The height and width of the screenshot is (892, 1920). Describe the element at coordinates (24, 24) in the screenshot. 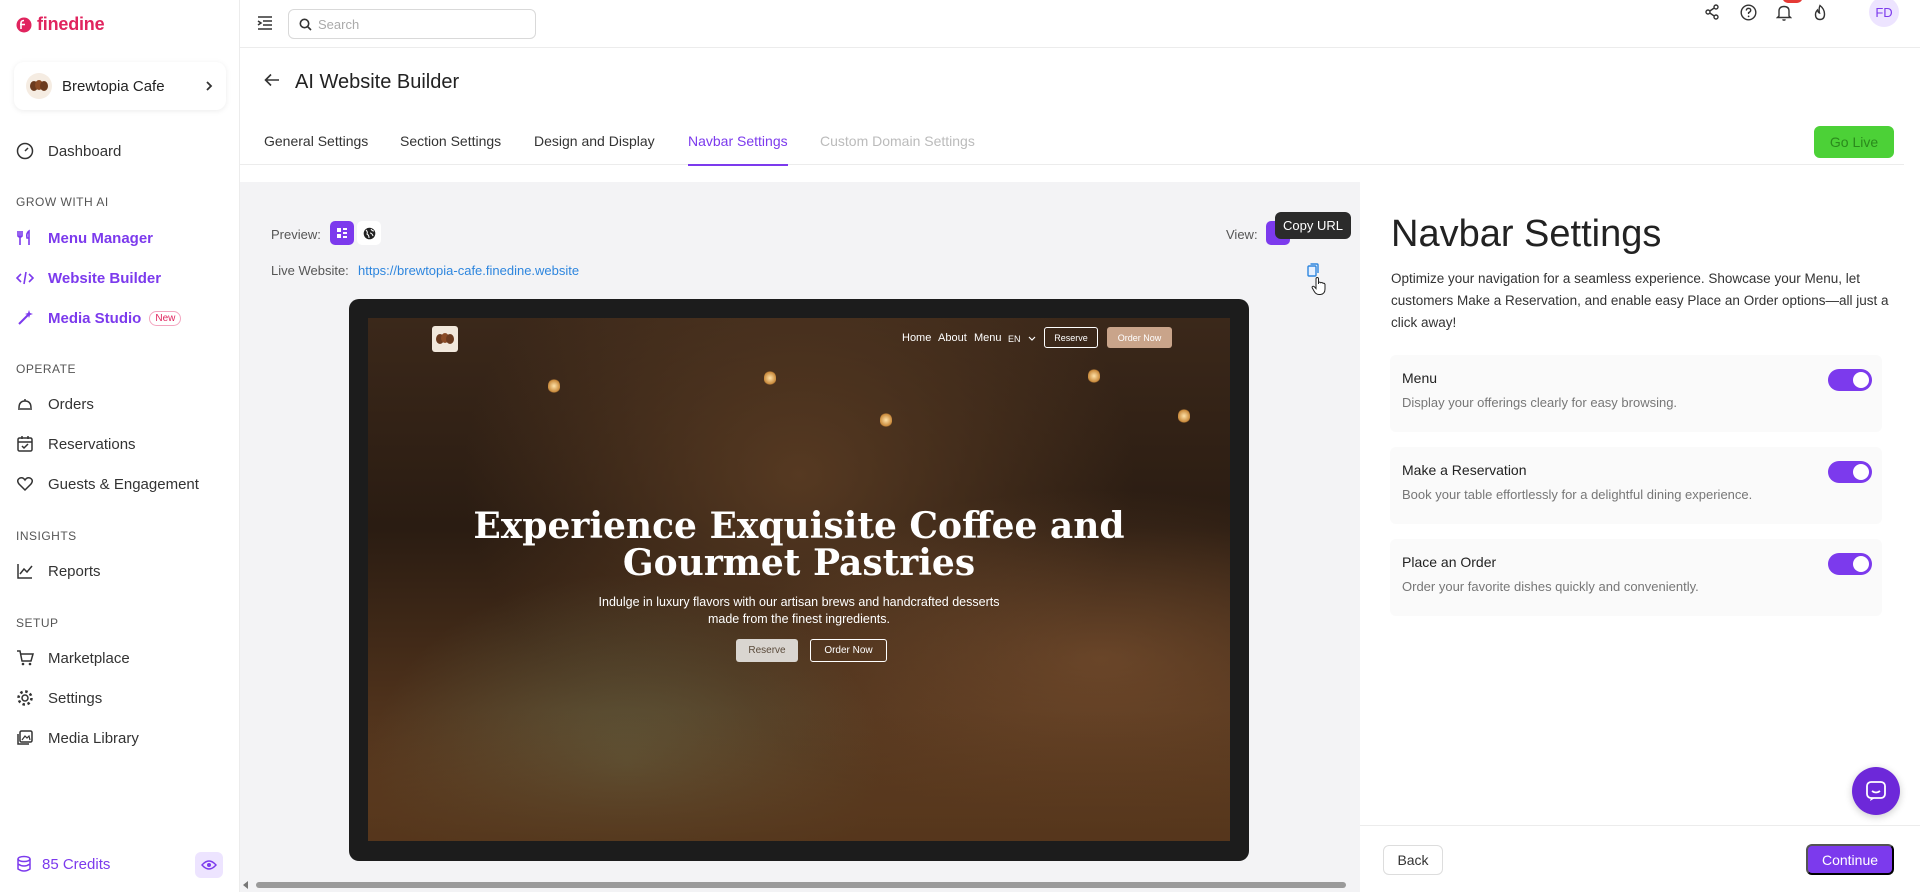

I see `finedine-logo-icon` at that location.